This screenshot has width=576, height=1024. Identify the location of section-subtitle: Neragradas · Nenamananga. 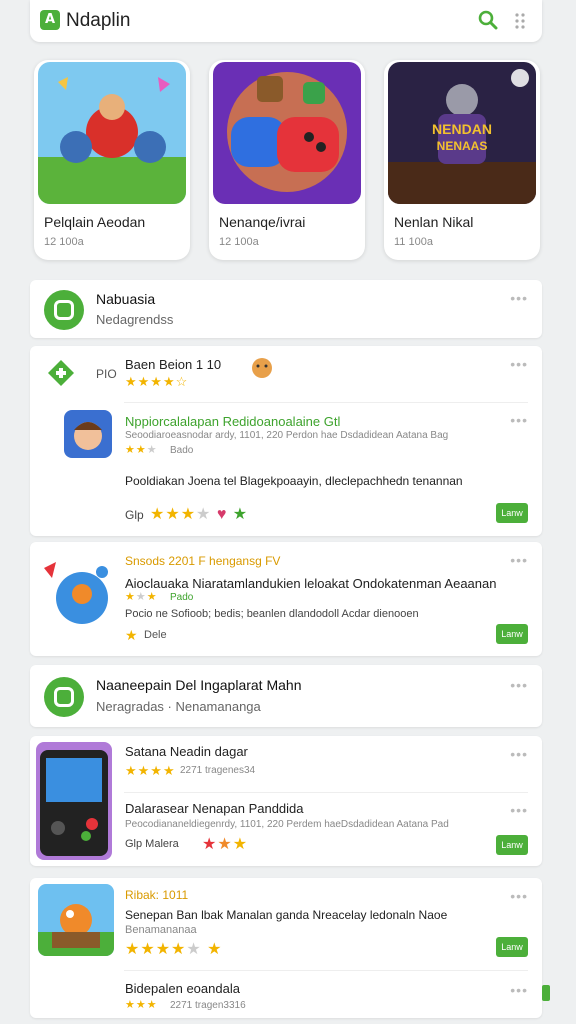
(178, 706).